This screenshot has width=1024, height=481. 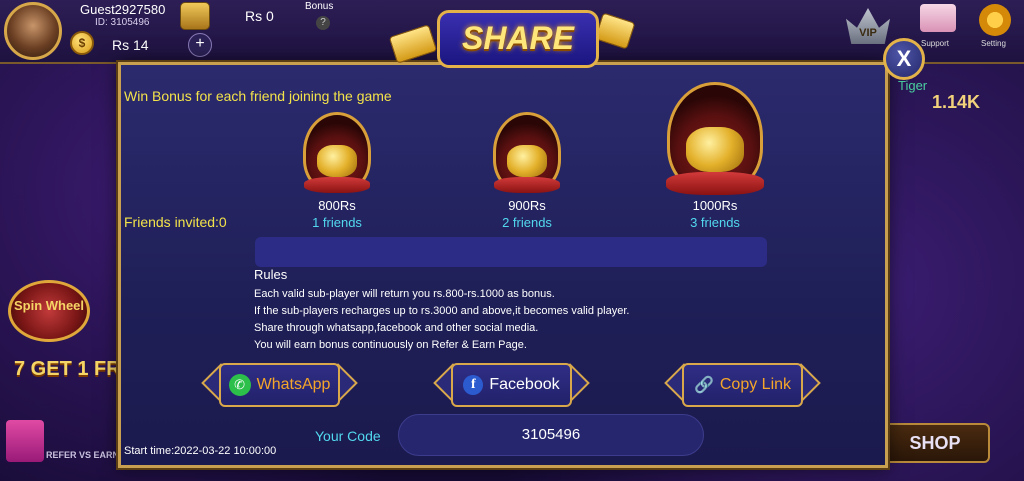 What do you see at coordinates (319, 6) in the screenshot?
I see `bonus-label: Bonus` at bounding box center [319, 6].